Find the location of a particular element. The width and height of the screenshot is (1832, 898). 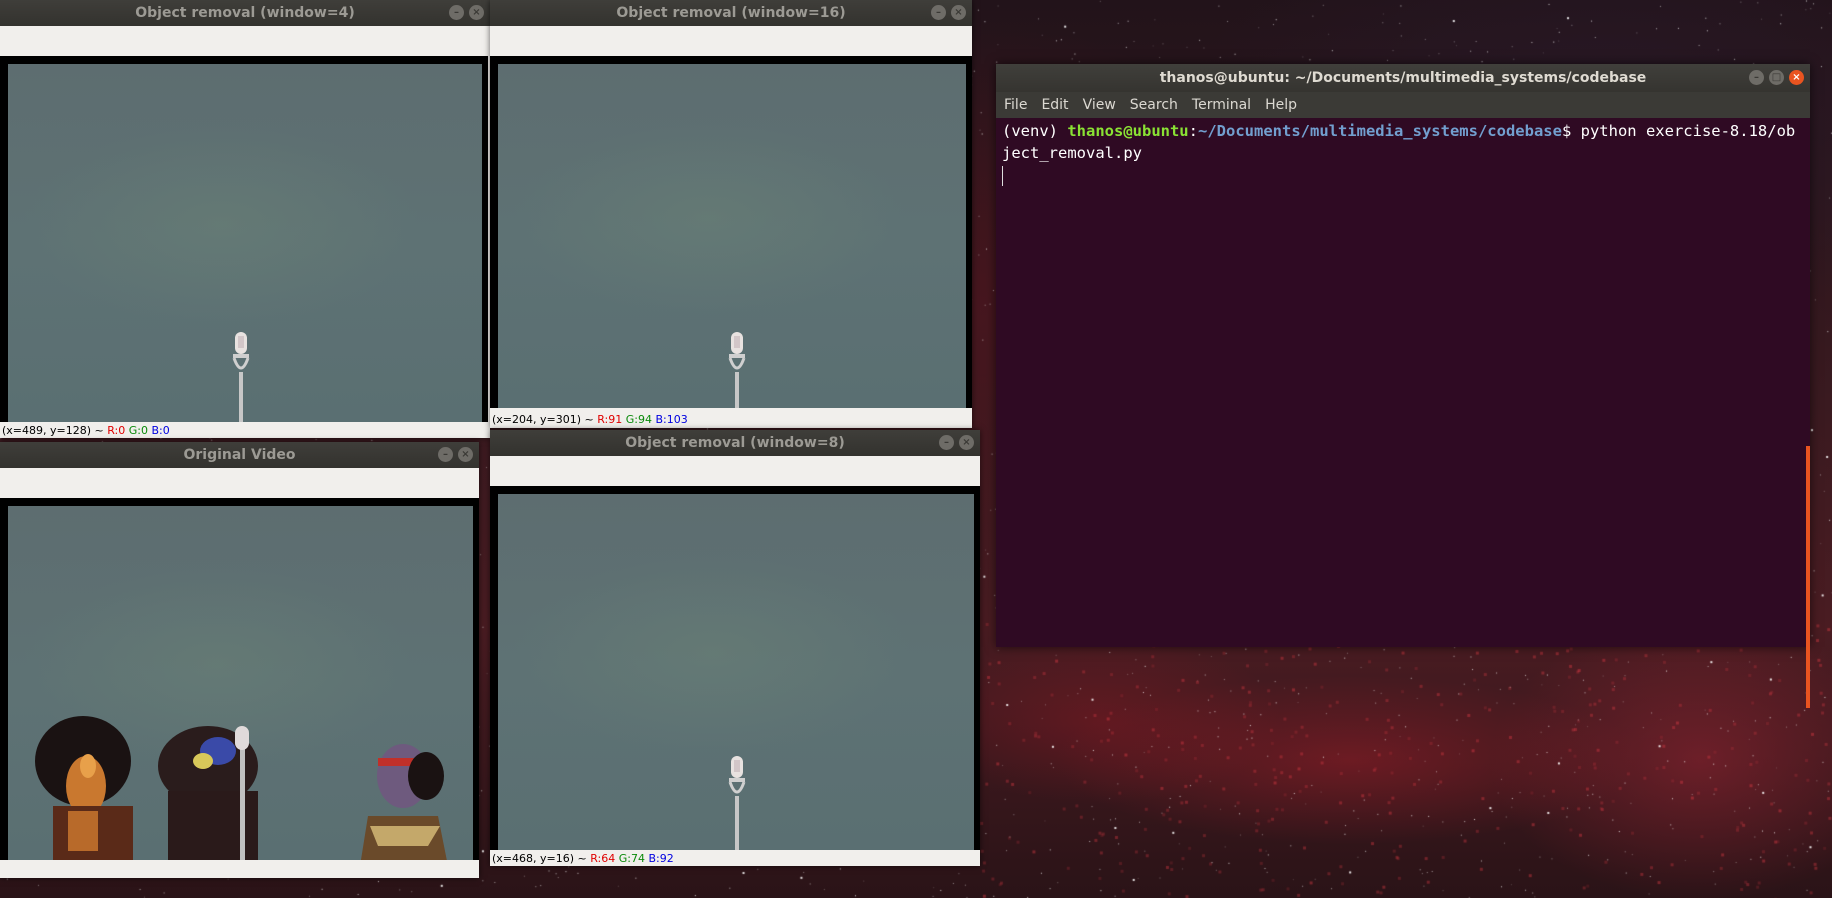

window-original-video: Original Video – × is located at coordinates (239, 660).